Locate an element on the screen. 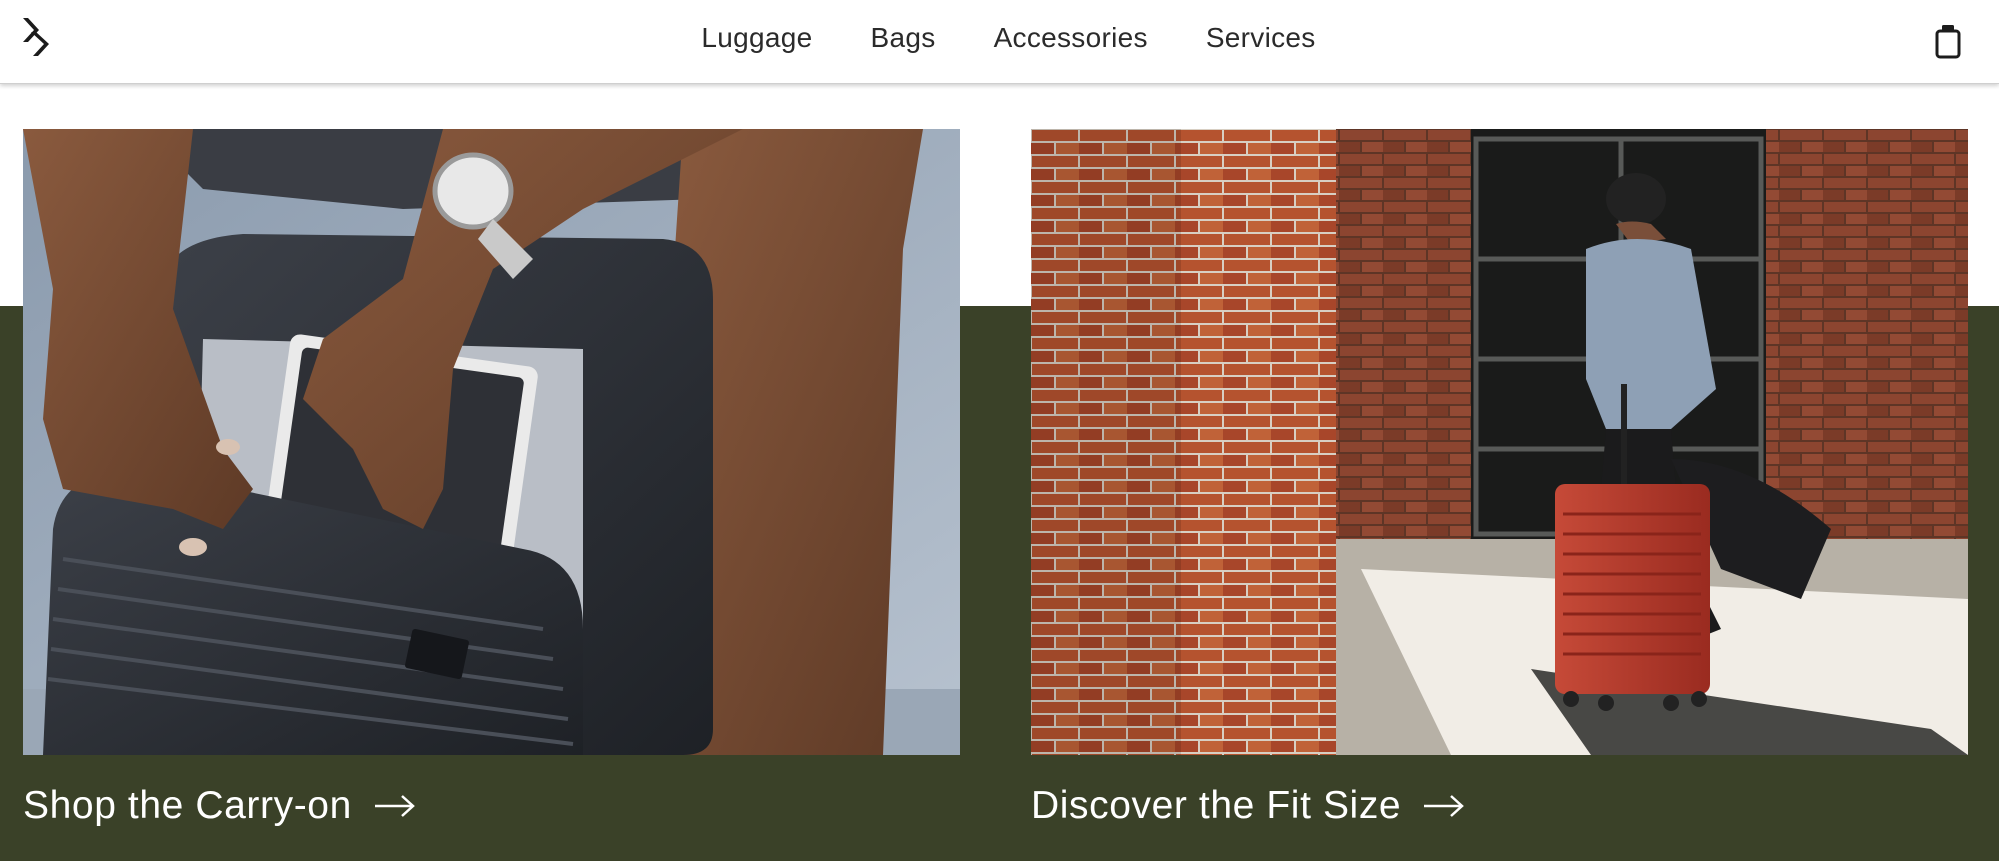  nav-item-luggage: Luggage is located at coordinates (756, 38).